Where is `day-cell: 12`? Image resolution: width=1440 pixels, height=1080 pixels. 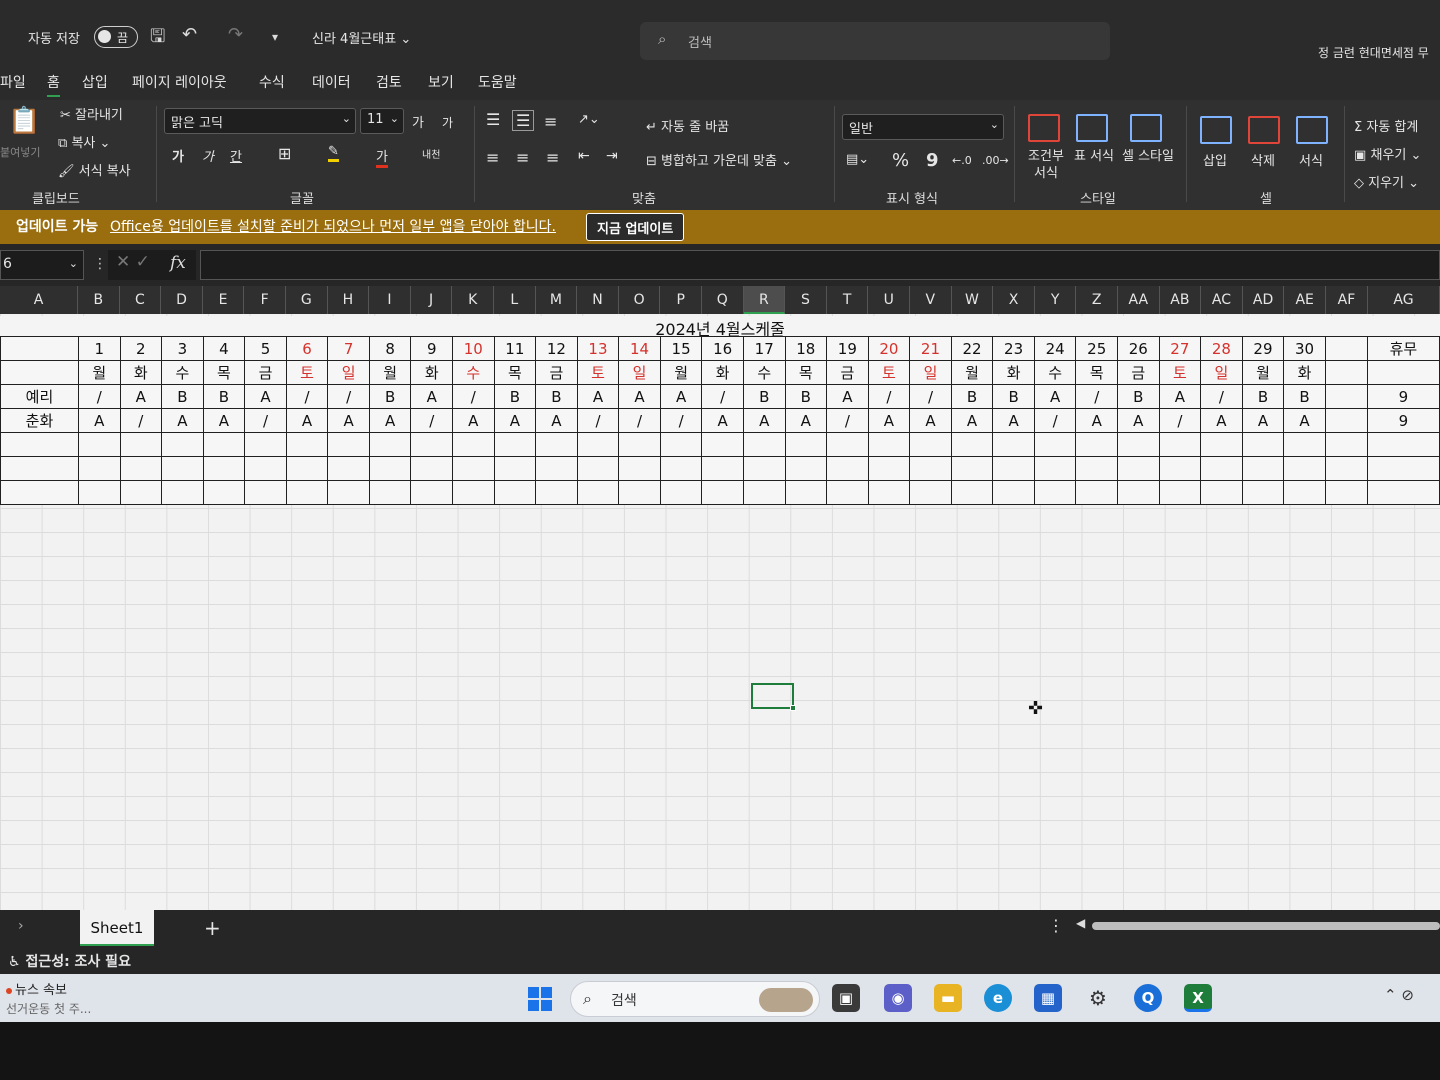
day-cell: 12 is located at coordinates (556, 348).